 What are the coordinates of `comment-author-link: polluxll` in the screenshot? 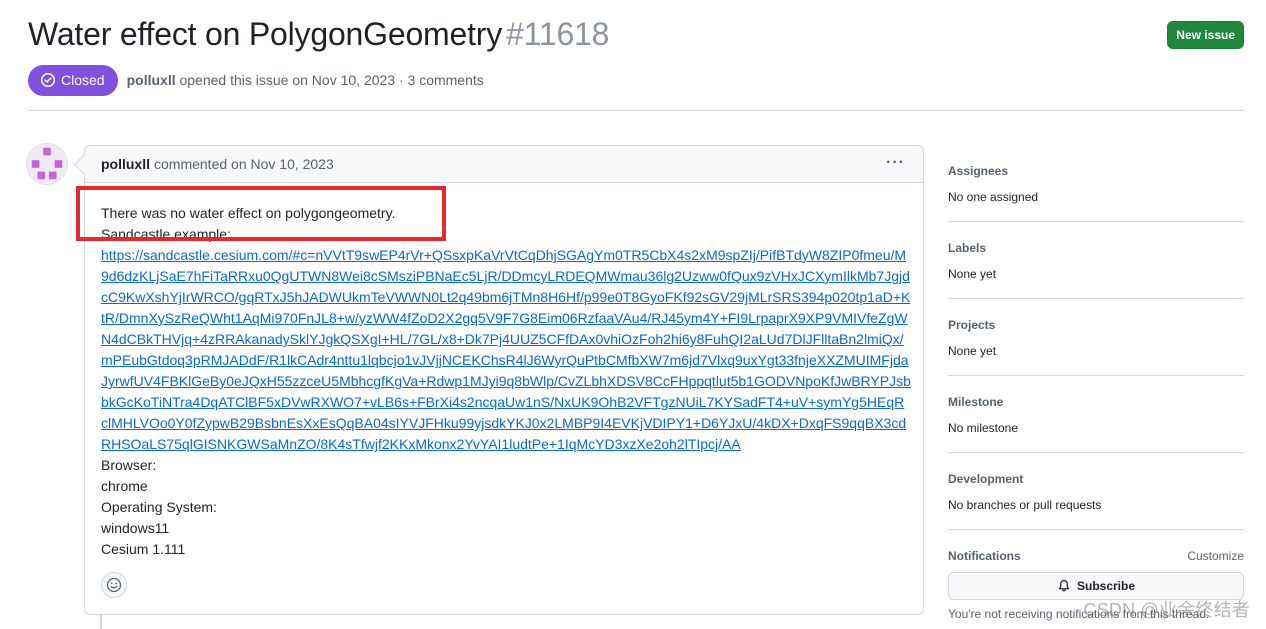 It's located at (125, 164).